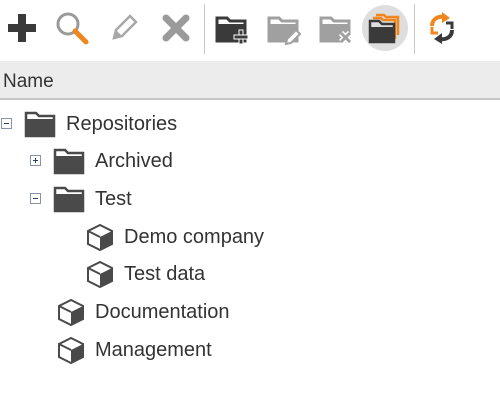 The height and width of the screenshot is (401, 500). I want to click on expand-toggle, so click(35, 160).